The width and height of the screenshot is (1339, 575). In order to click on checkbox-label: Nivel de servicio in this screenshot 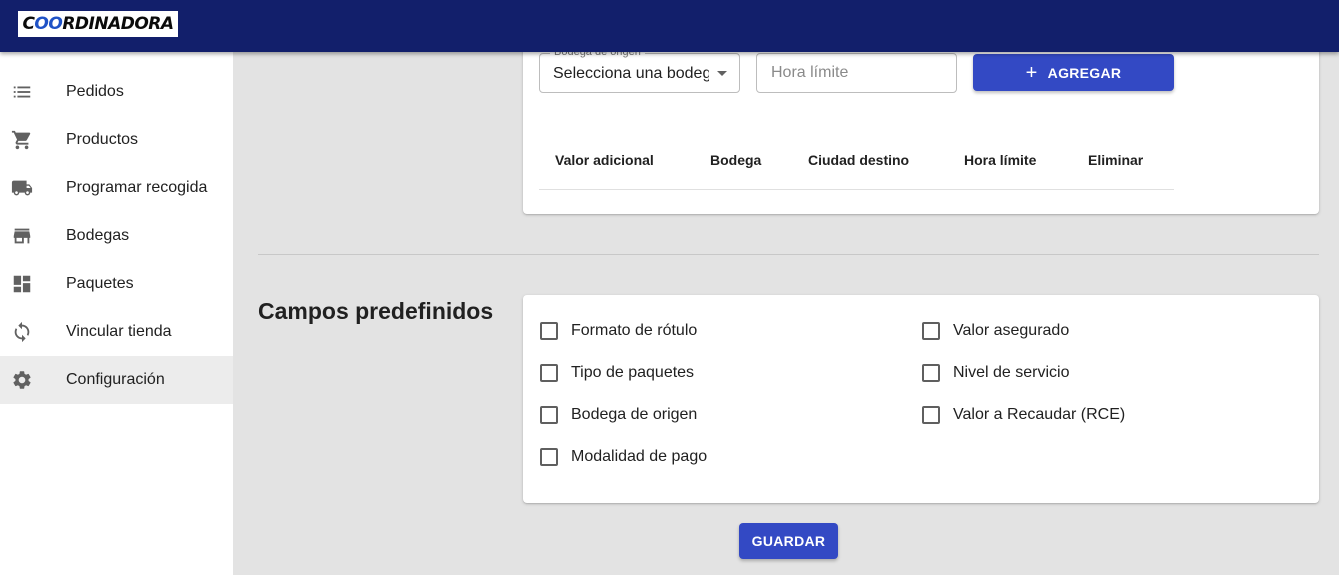, I will do `click(1011, 372)`.